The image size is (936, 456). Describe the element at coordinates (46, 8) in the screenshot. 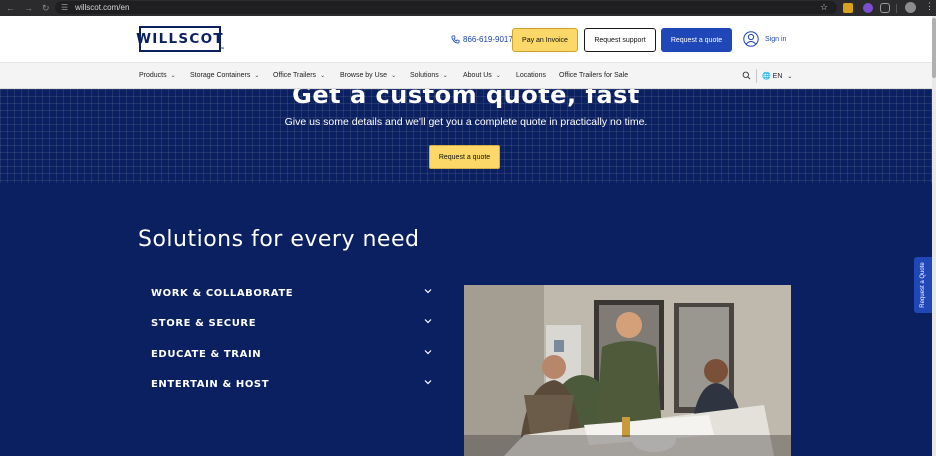

I see `reload-icon: ↻` at that location.